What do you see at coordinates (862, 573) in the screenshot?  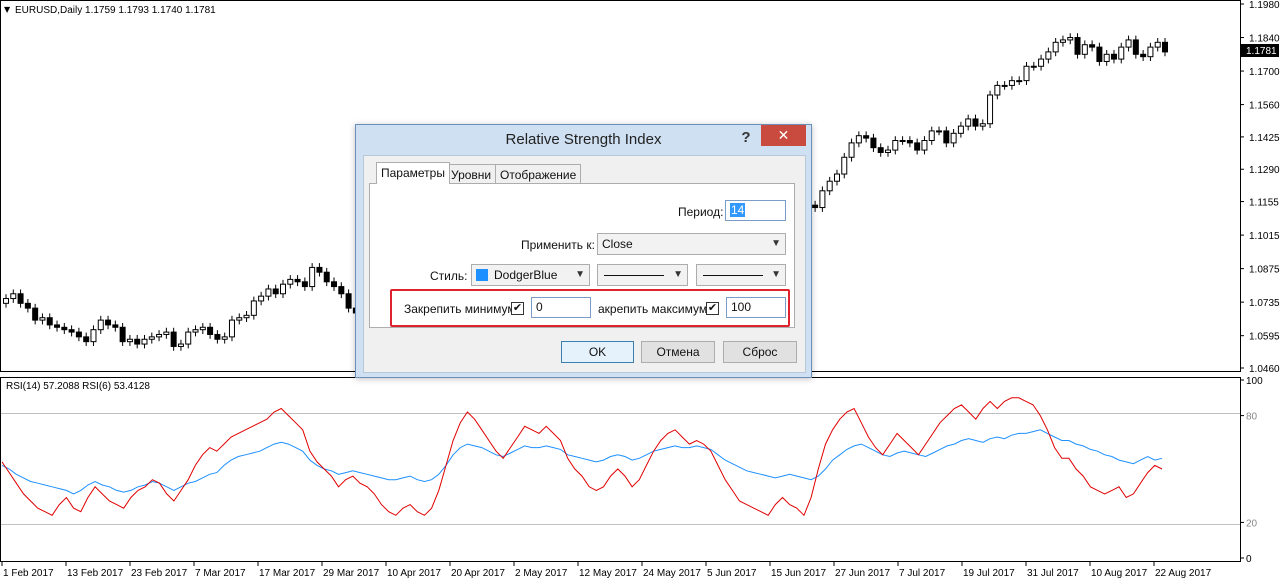 I see `date-axis-label: 27 Jun 2017` at bounding box center [862, 573].